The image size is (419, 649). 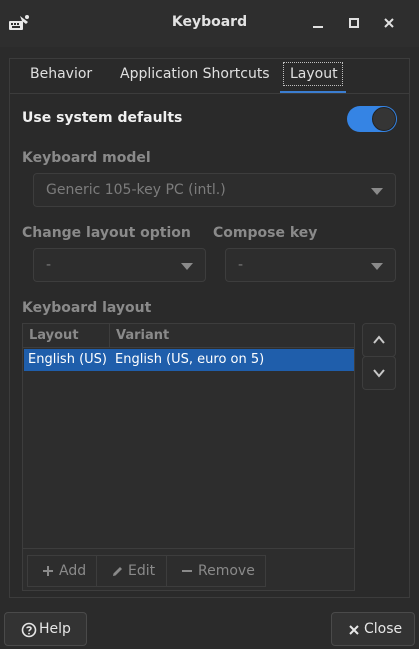 I want to click on tab-behavior: Behavior, so click(x=61, y=76).